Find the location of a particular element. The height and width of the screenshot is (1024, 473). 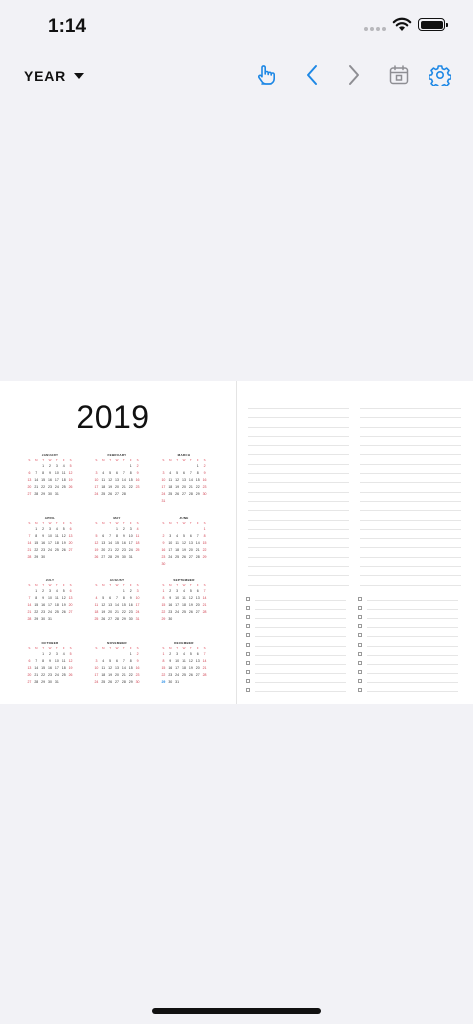

day-cell: 13 is located at coordinates (110, 605).